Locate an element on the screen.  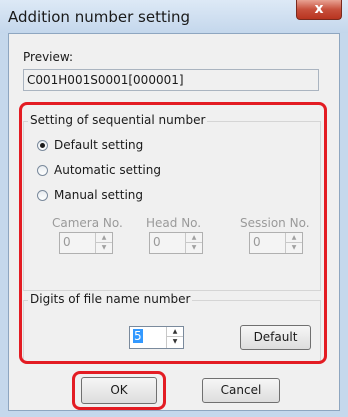
close-button: x is located at coordinates (319, 10).